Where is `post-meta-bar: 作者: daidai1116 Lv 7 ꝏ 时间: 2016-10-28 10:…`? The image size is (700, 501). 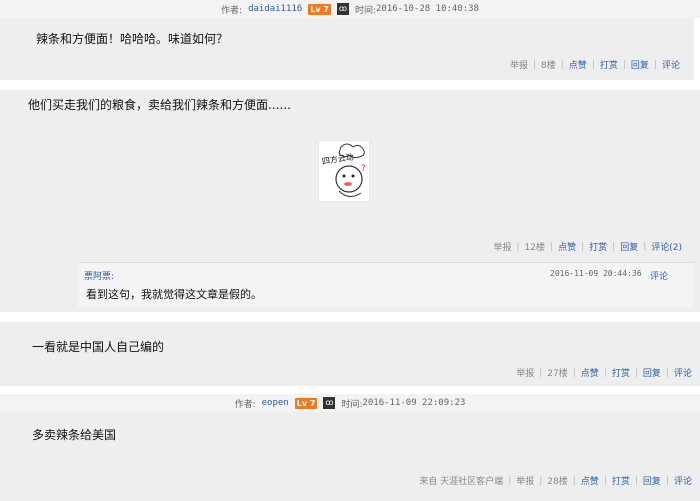
post-meta-bar: 作者: daidai1116 Lv 7 ꝏ 时间: 2016-10-28 10:… is located at coordinates (350, 9).